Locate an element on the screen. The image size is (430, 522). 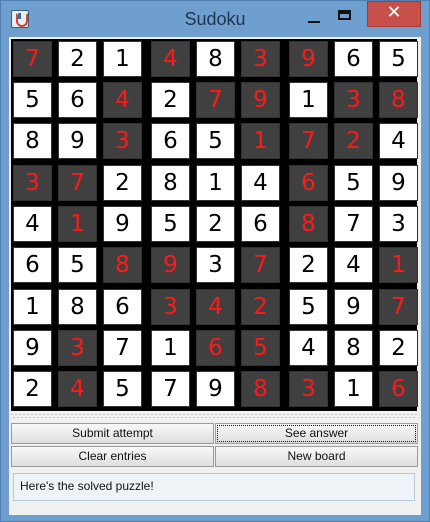
window-title: Sudoku is located at coordinates (215, 19).